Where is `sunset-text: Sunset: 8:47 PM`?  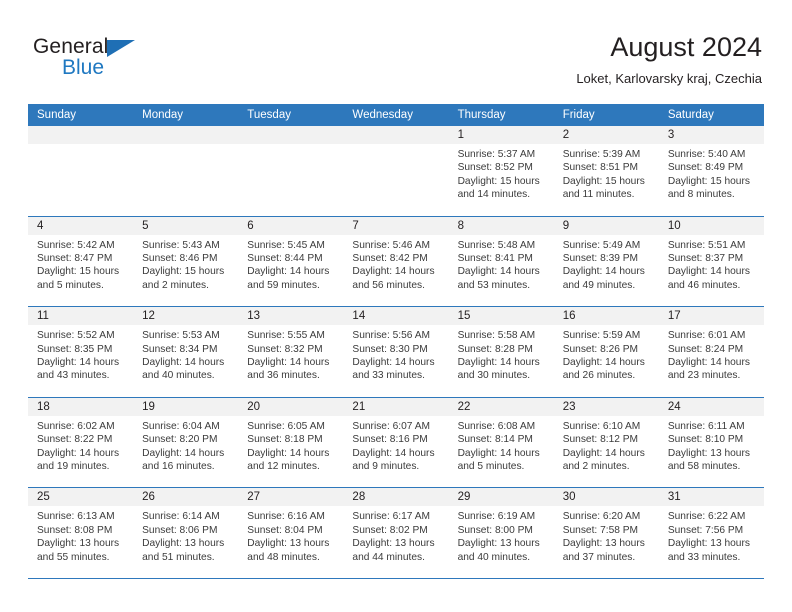
sunset-text: Sunset: 8:47 PM is located at coordinates (75, 258).